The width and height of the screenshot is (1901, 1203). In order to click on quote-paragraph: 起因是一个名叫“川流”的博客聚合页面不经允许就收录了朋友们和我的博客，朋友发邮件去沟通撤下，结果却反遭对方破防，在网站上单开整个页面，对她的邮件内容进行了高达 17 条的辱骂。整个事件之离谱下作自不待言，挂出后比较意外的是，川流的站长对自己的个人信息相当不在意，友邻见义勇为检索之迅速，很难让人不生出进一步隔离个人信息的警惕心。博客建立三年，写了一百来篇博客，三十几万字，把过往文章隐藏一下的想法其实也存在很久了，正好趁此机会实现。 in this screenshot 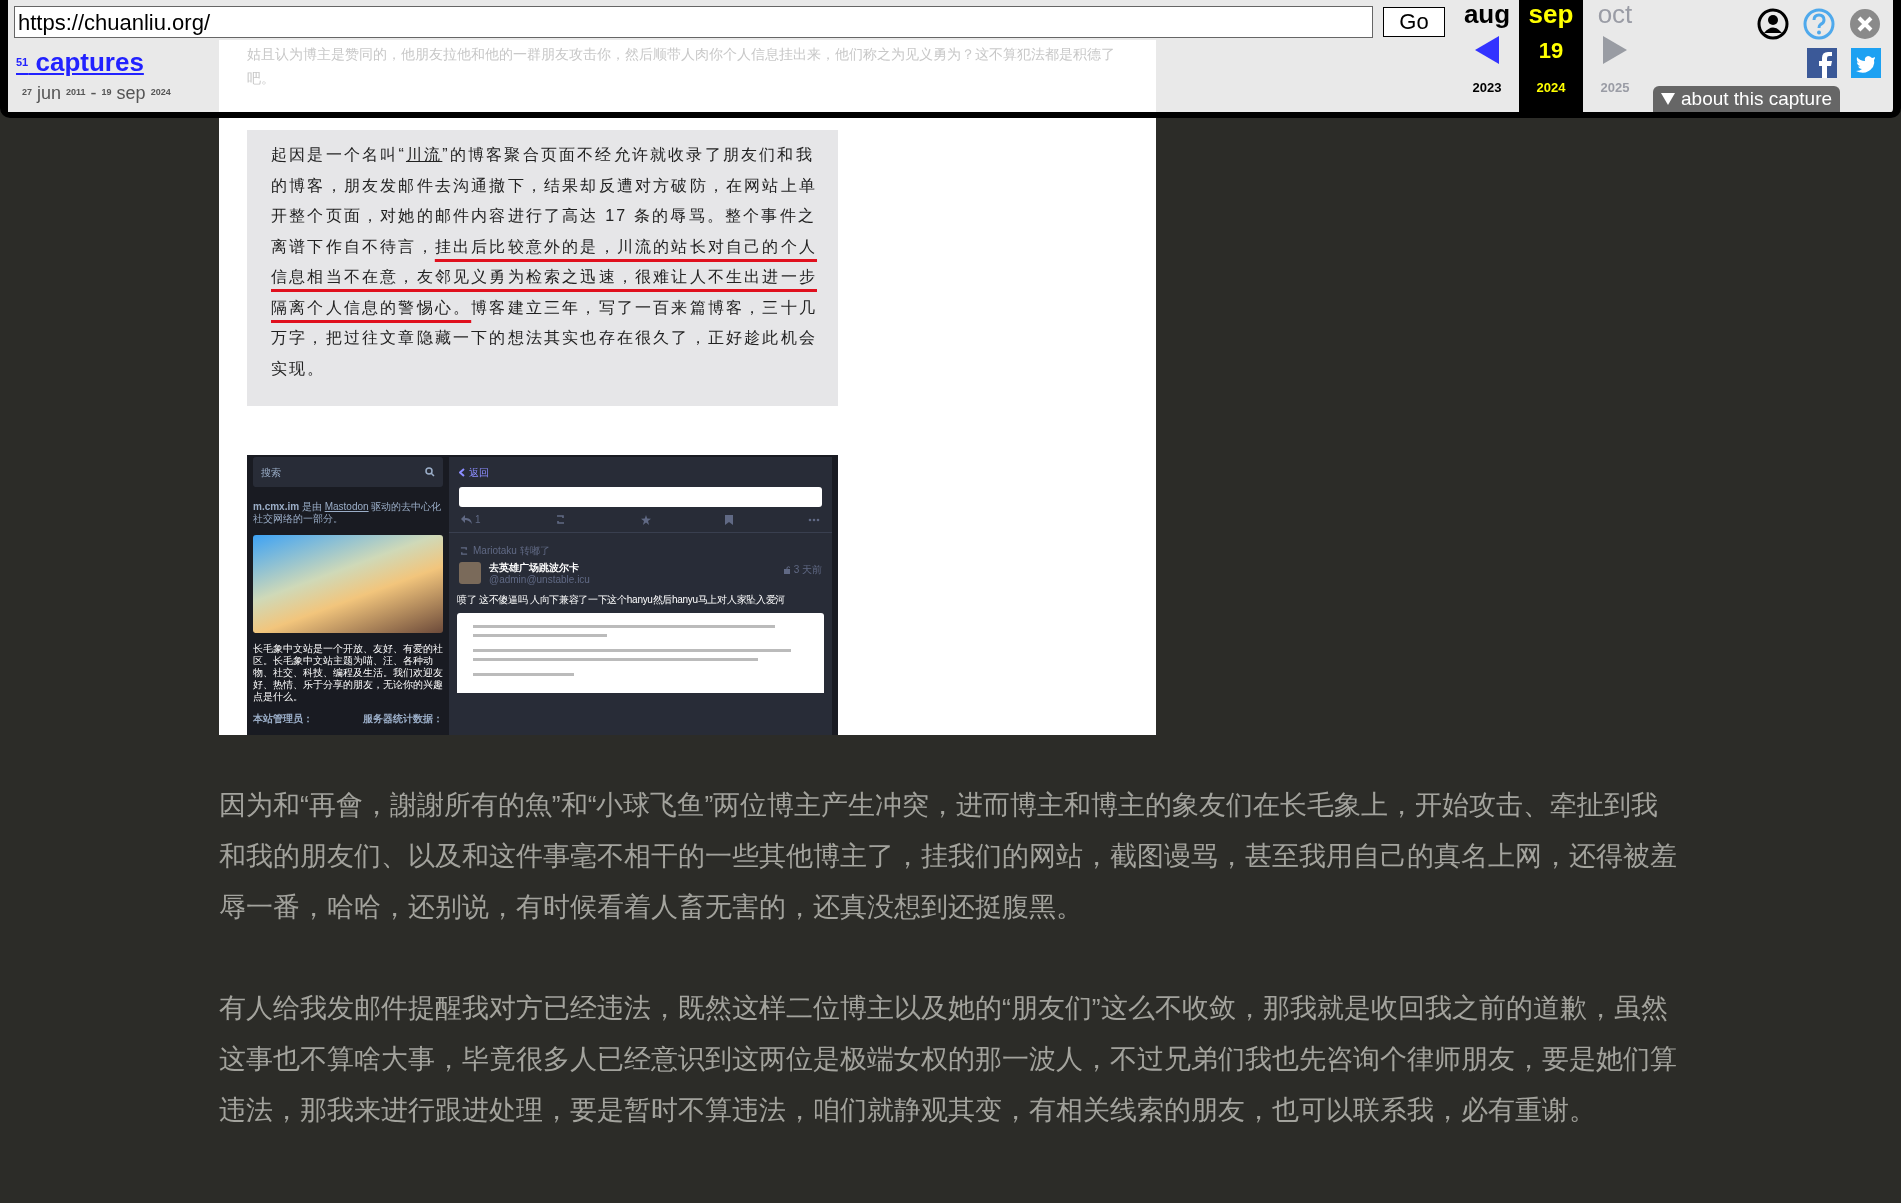, I will do `click(544, 262)`.